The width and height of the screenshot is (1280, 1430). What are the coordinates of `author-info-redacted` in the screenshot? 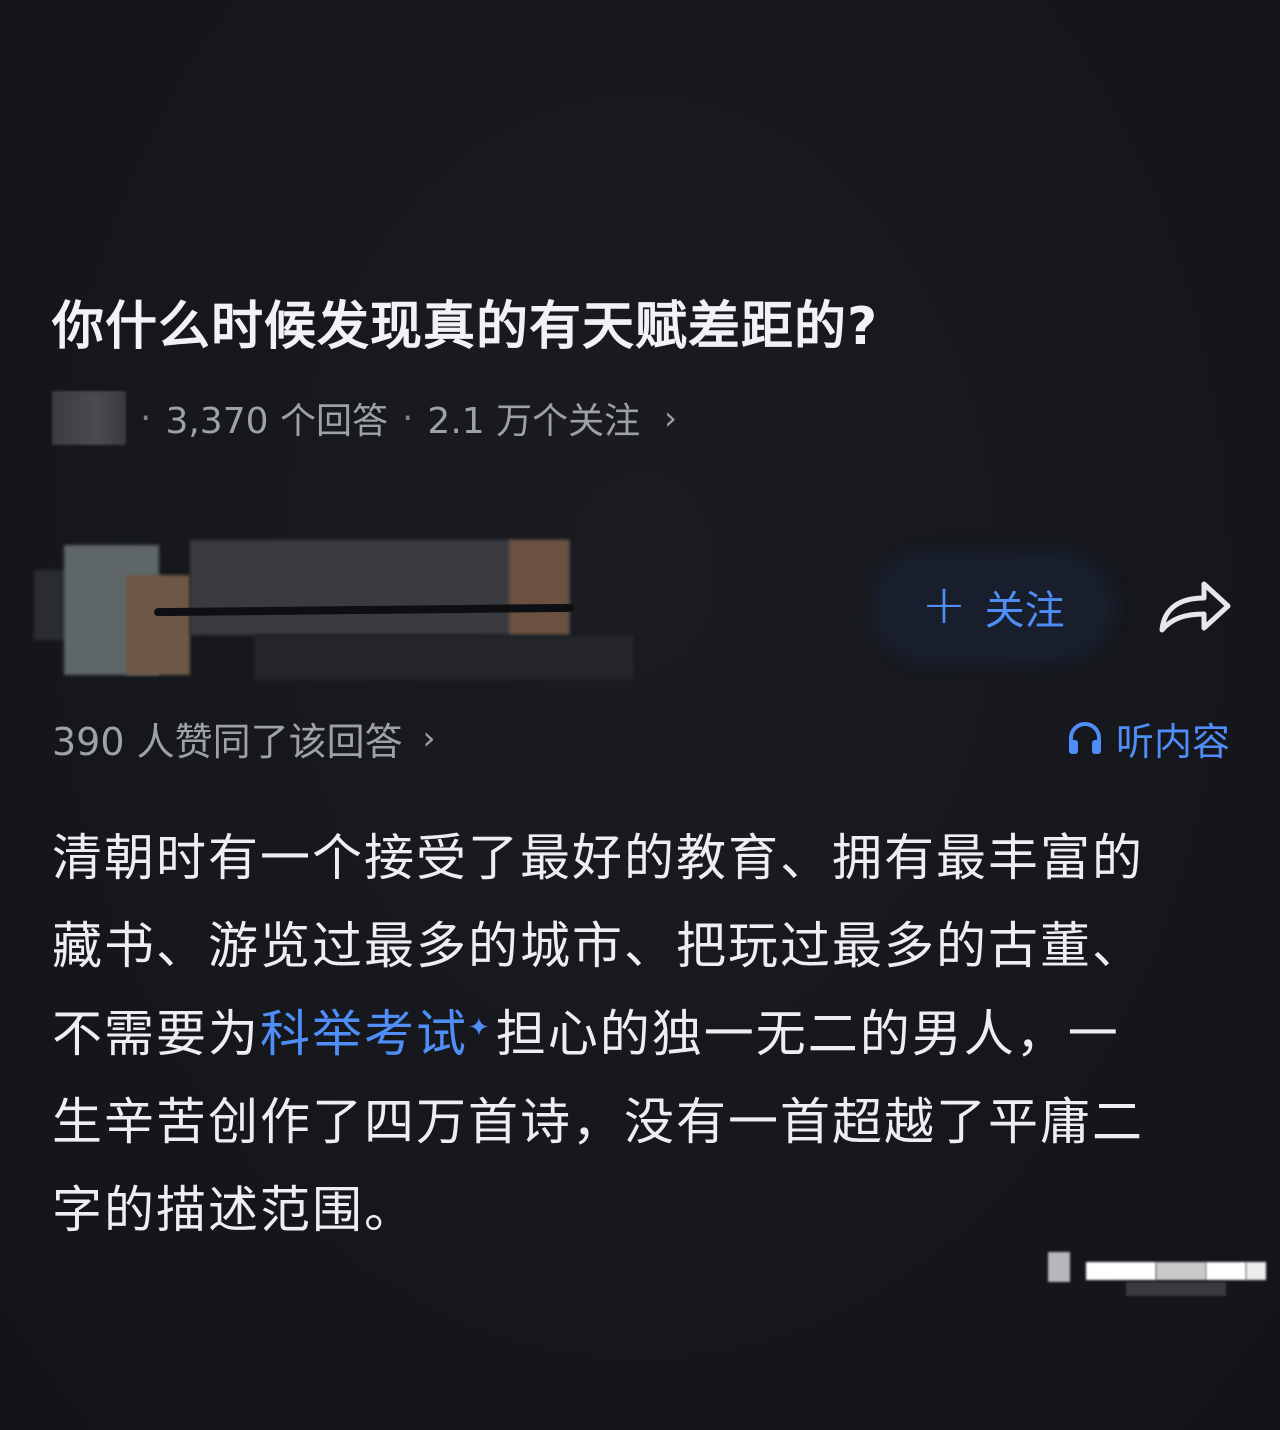 It's located at (334, 610).